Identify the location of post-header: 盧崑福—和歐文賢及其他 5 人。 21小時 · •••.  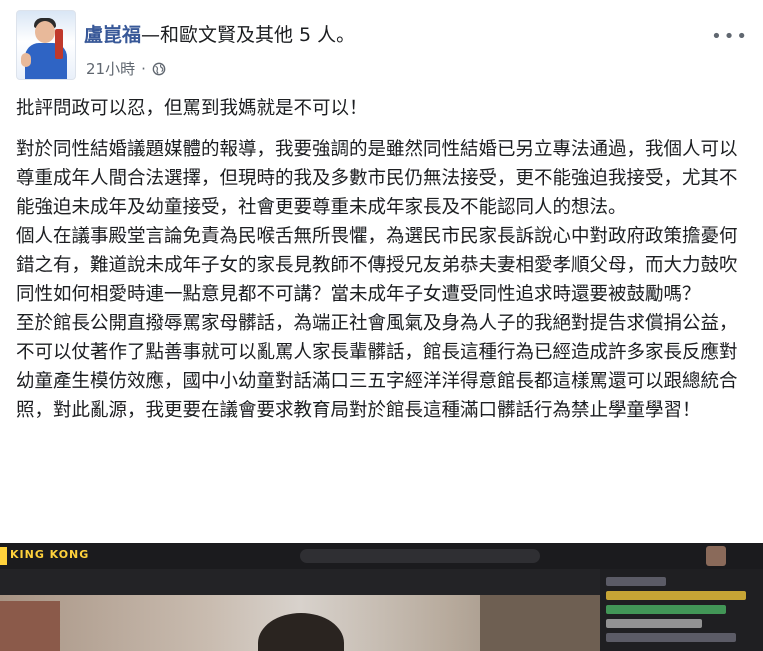
(381, 47).